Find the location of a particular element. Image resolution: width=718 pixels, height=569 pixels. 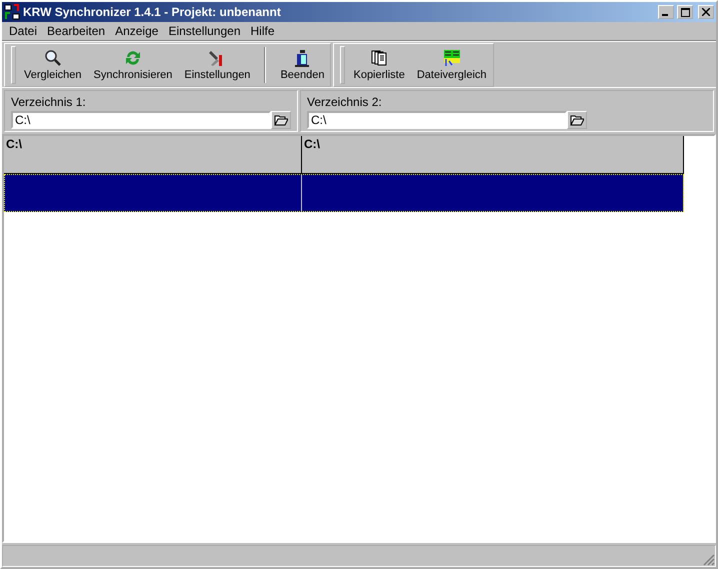

documents-icon is located at coordinates (379, 58).